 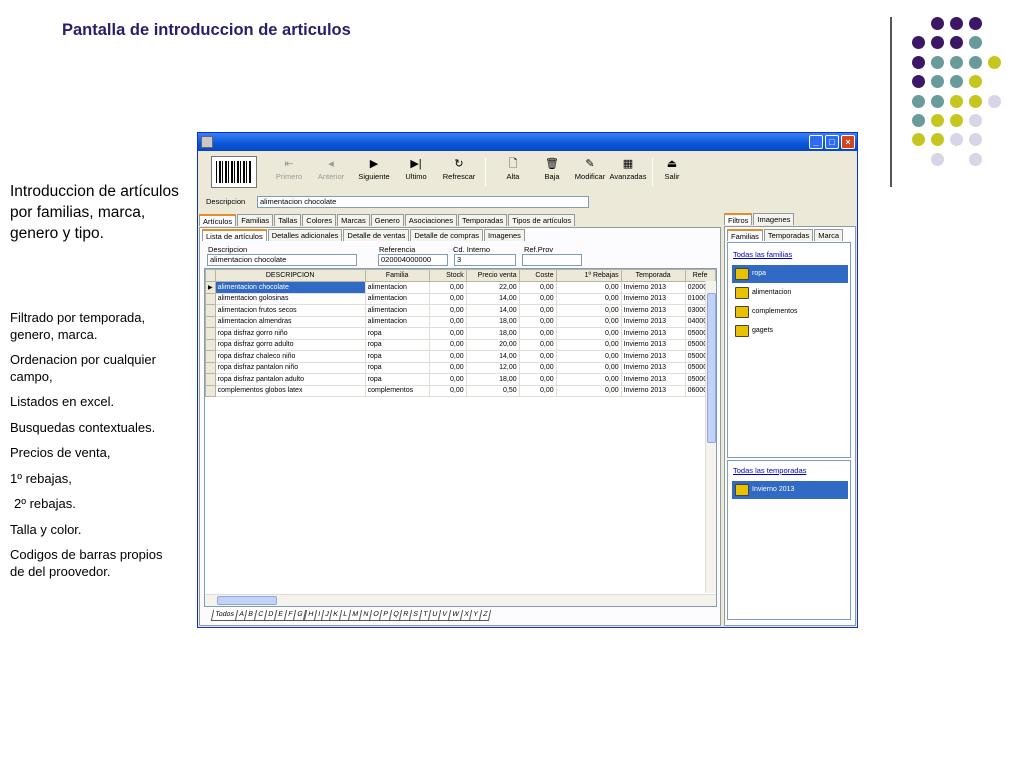 I want to click on descripcion-input: alimentacion chocolate, so click(x=282, y=260).